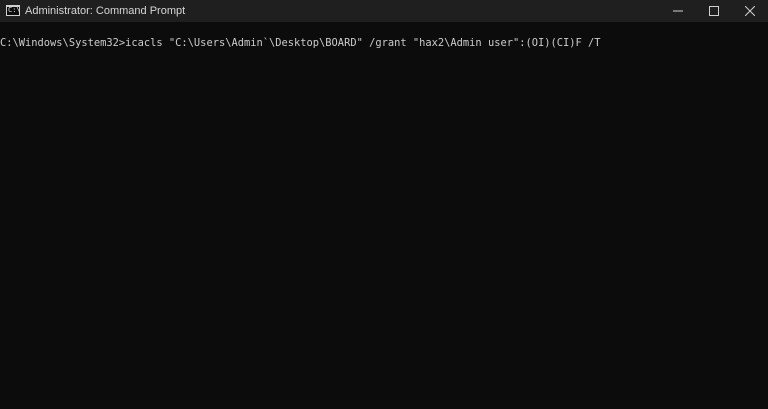 The height and width of the screenshot is (409, 768). I want to click on app-icon-glyph: C:\, so click(14, 10).